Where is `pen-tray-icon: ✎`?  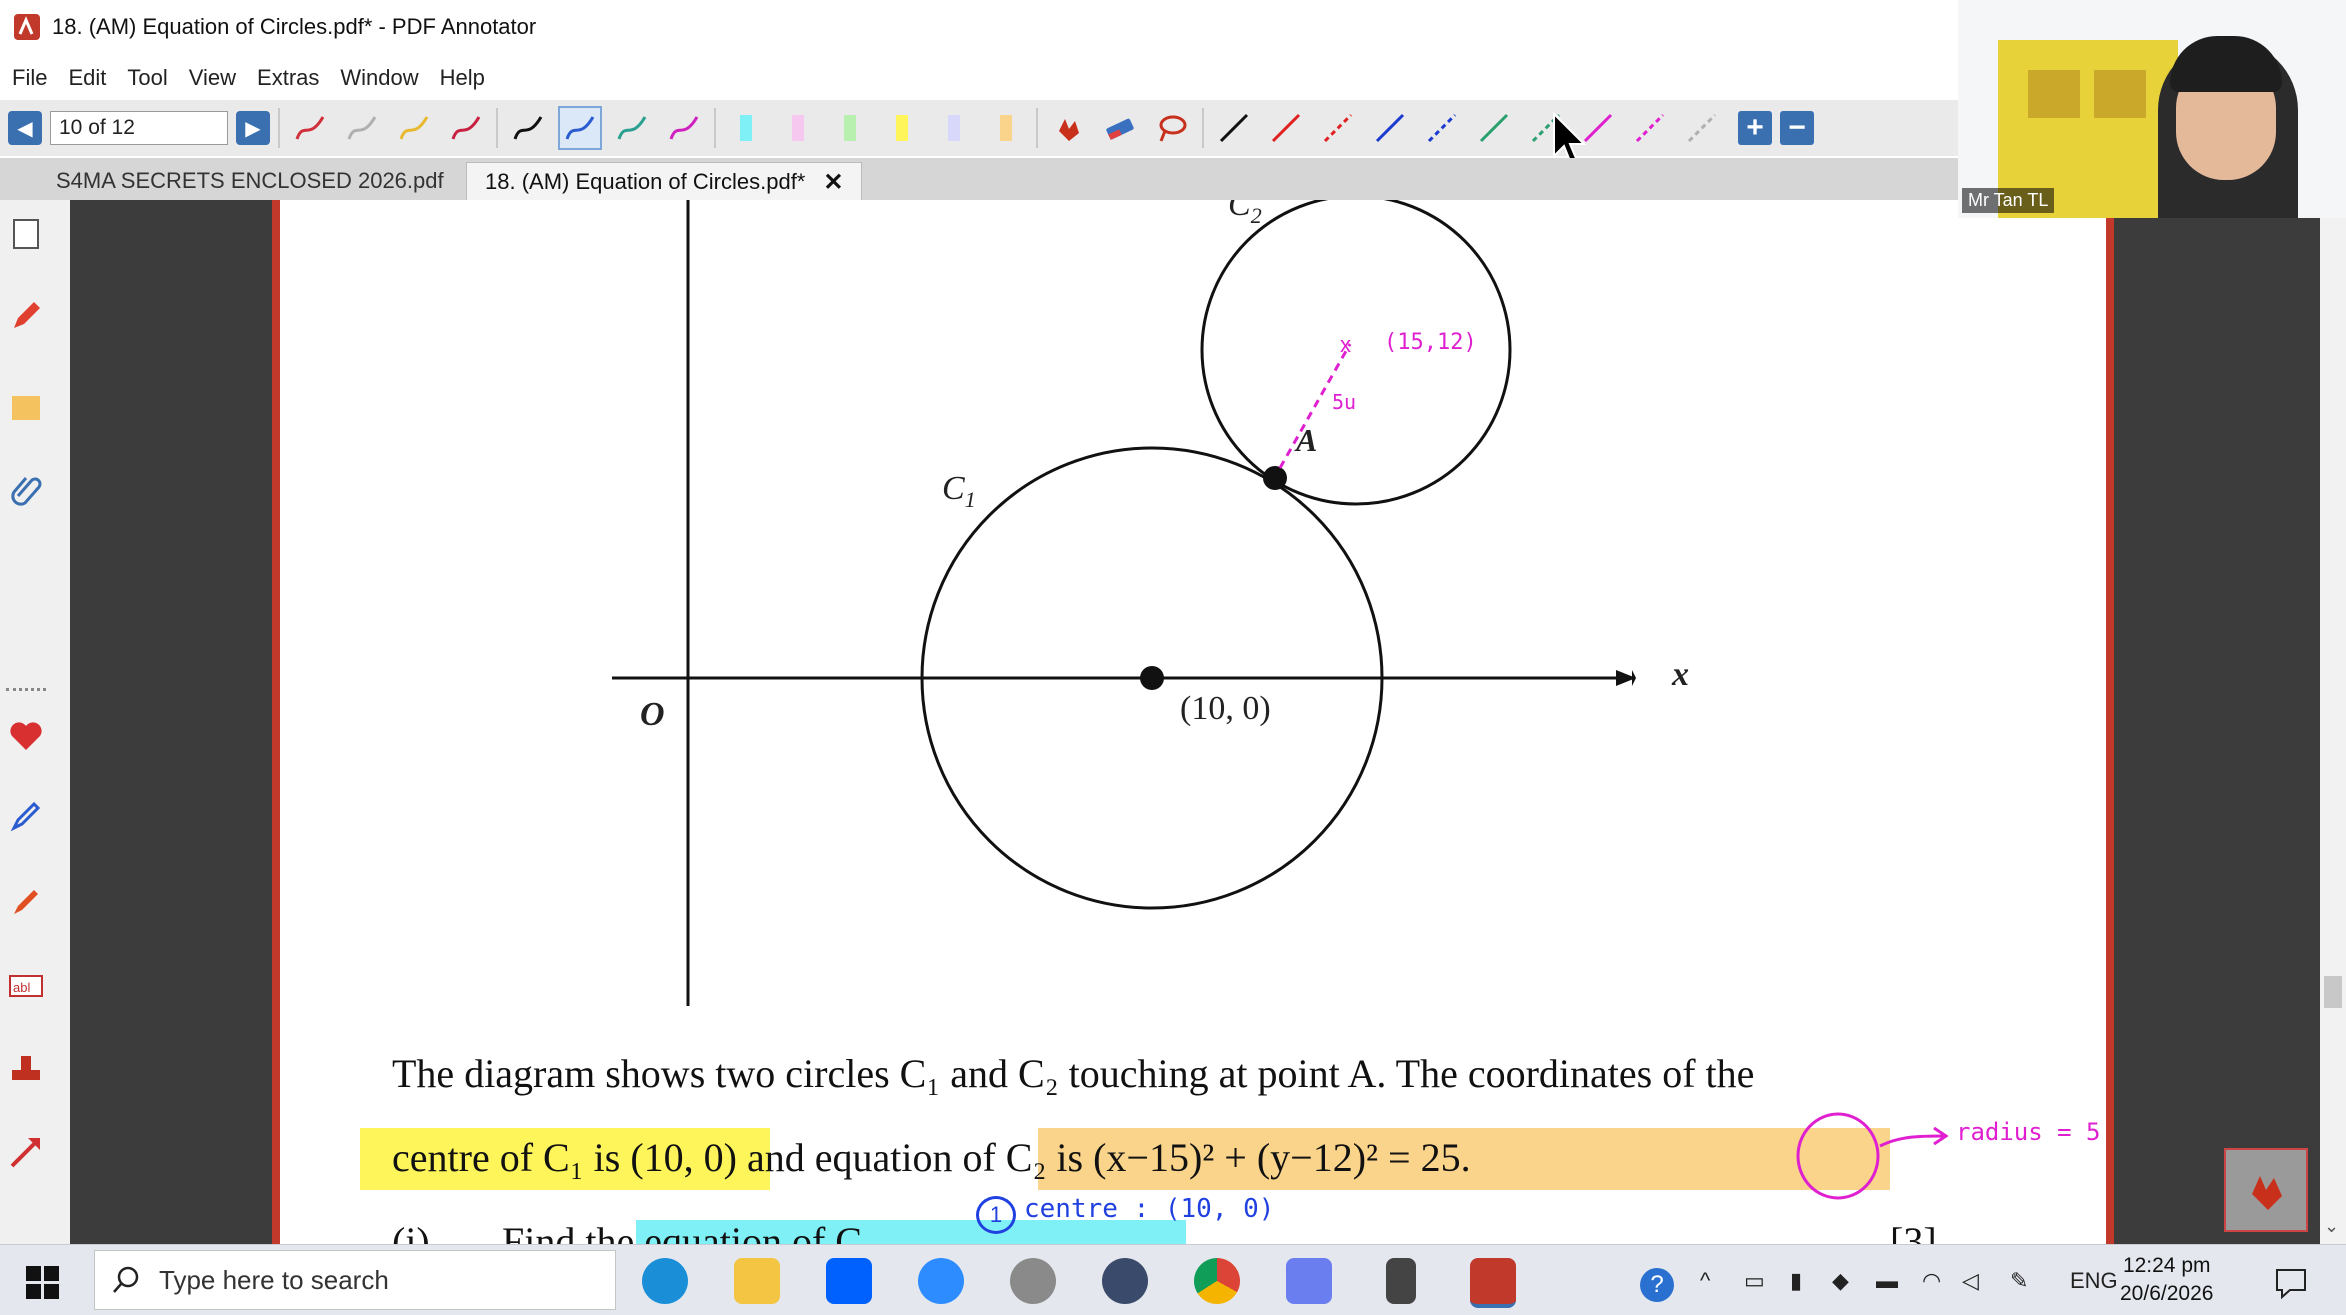 pen-tray-icon: ✎ is located at coordinates (2019, 1281).